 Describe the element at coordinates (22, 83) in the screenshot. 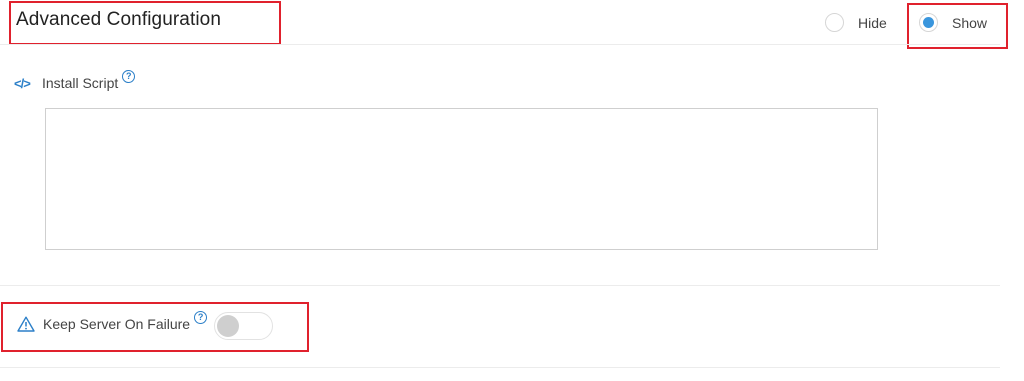

I see `code-icon: </>` at that location.